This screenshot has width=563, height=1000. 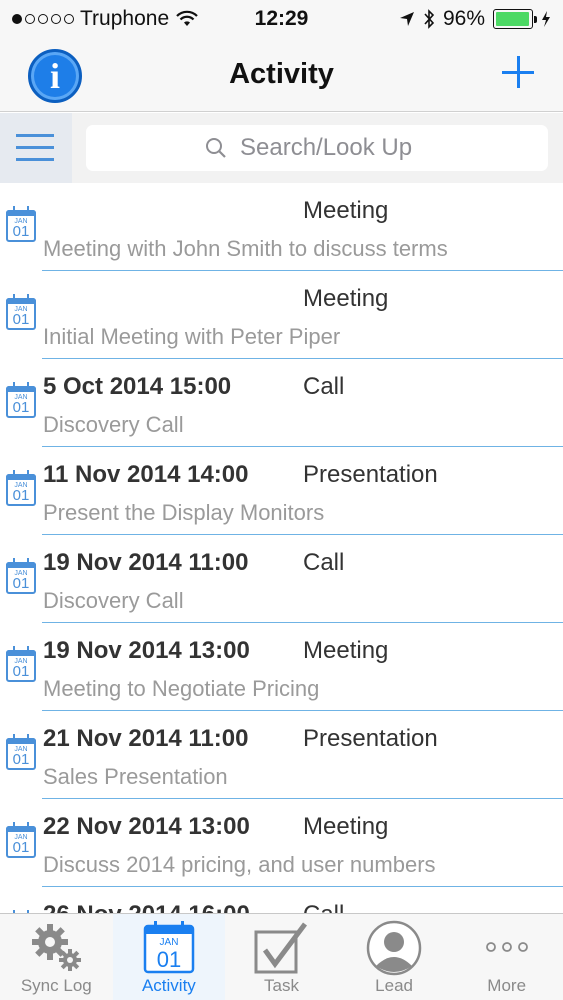 I want to click on navigation-bar: i Activity, so click(x=281, y=76).